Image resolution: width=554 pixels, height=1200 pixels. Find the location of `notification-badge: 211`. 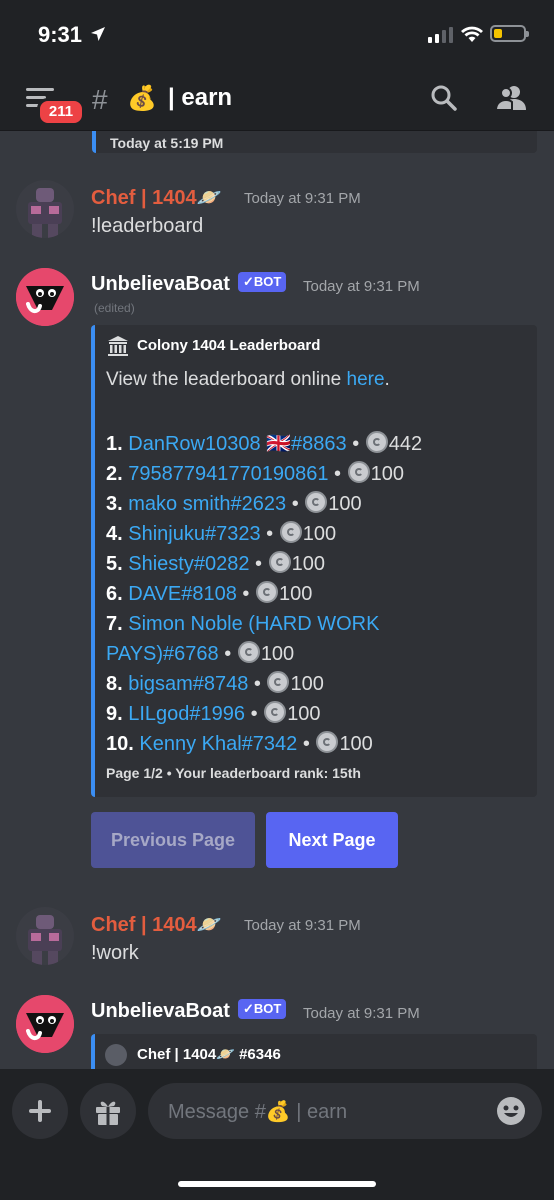

notification-badge: 211 is located at coordinates (61, 112).